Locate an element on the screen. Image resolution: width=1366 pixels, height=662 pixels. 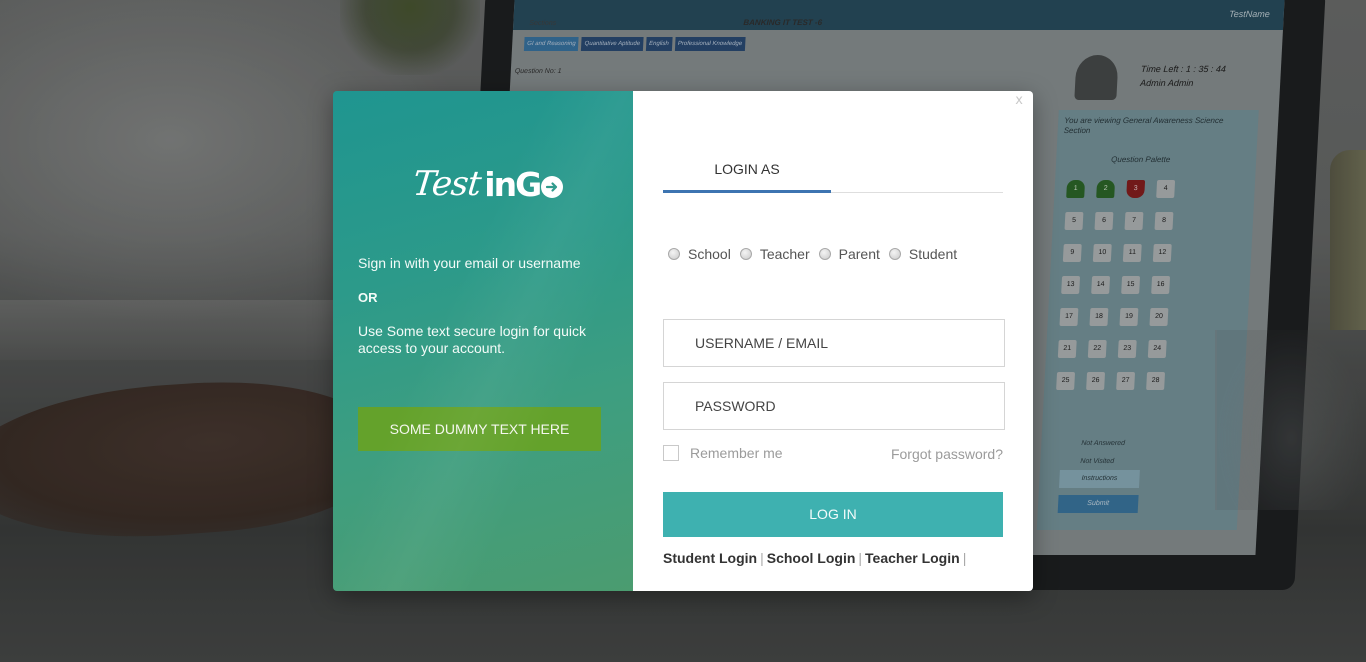
password-input: PASSWORD is located at coordinates (834, 406).